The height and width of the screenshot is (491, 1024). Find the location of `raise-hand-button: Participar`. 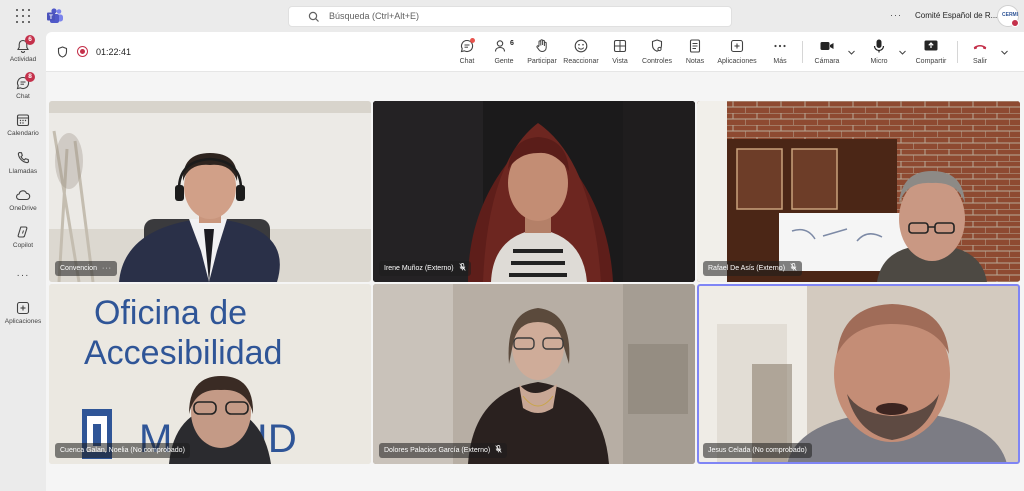

raise-hand-button: Participar is located at coordinates (542, 51).